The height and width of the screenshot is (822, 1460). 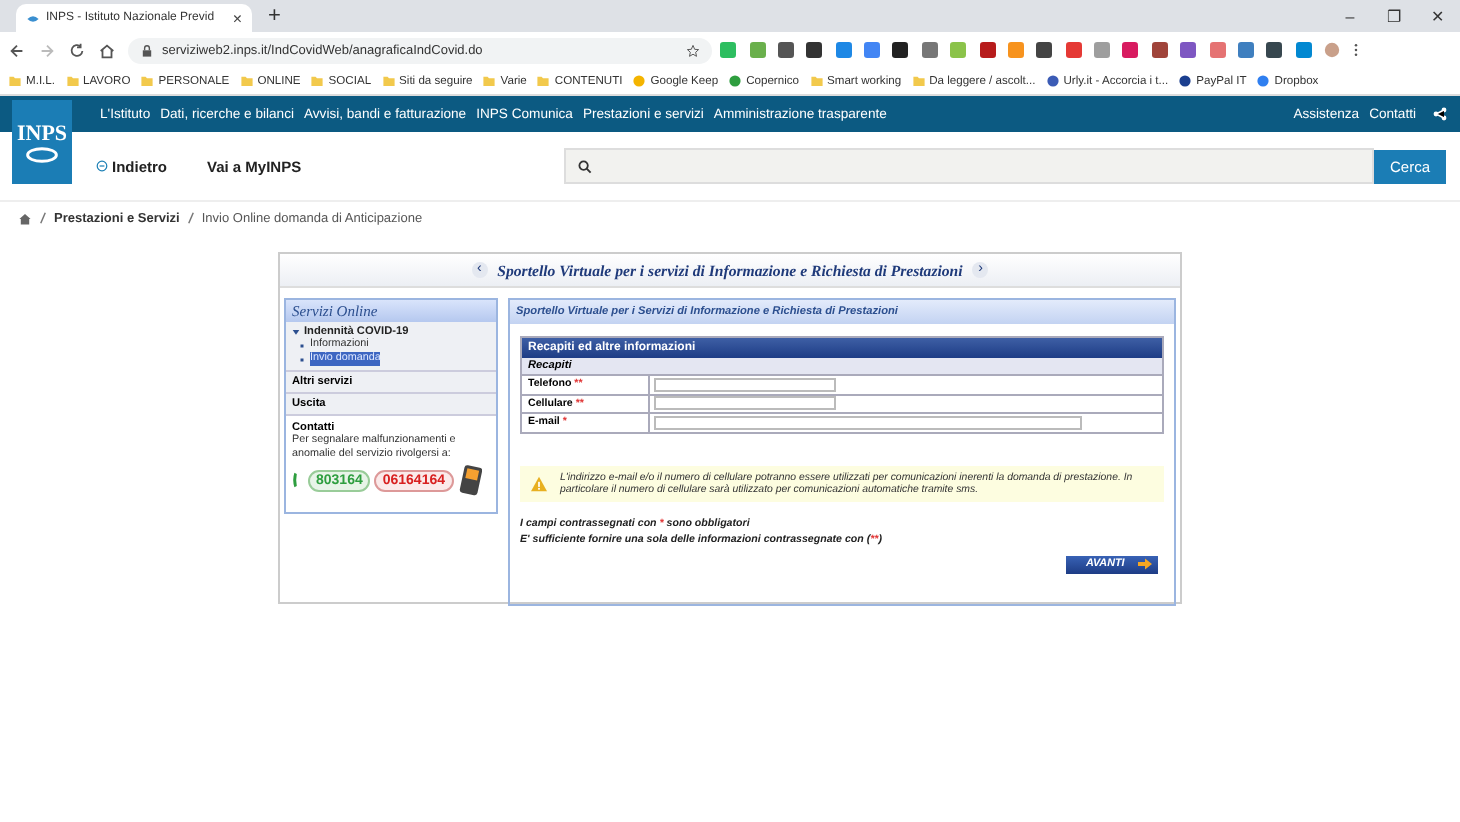 I want to click on inps-logo: INPS, so click(x=42, y=142).